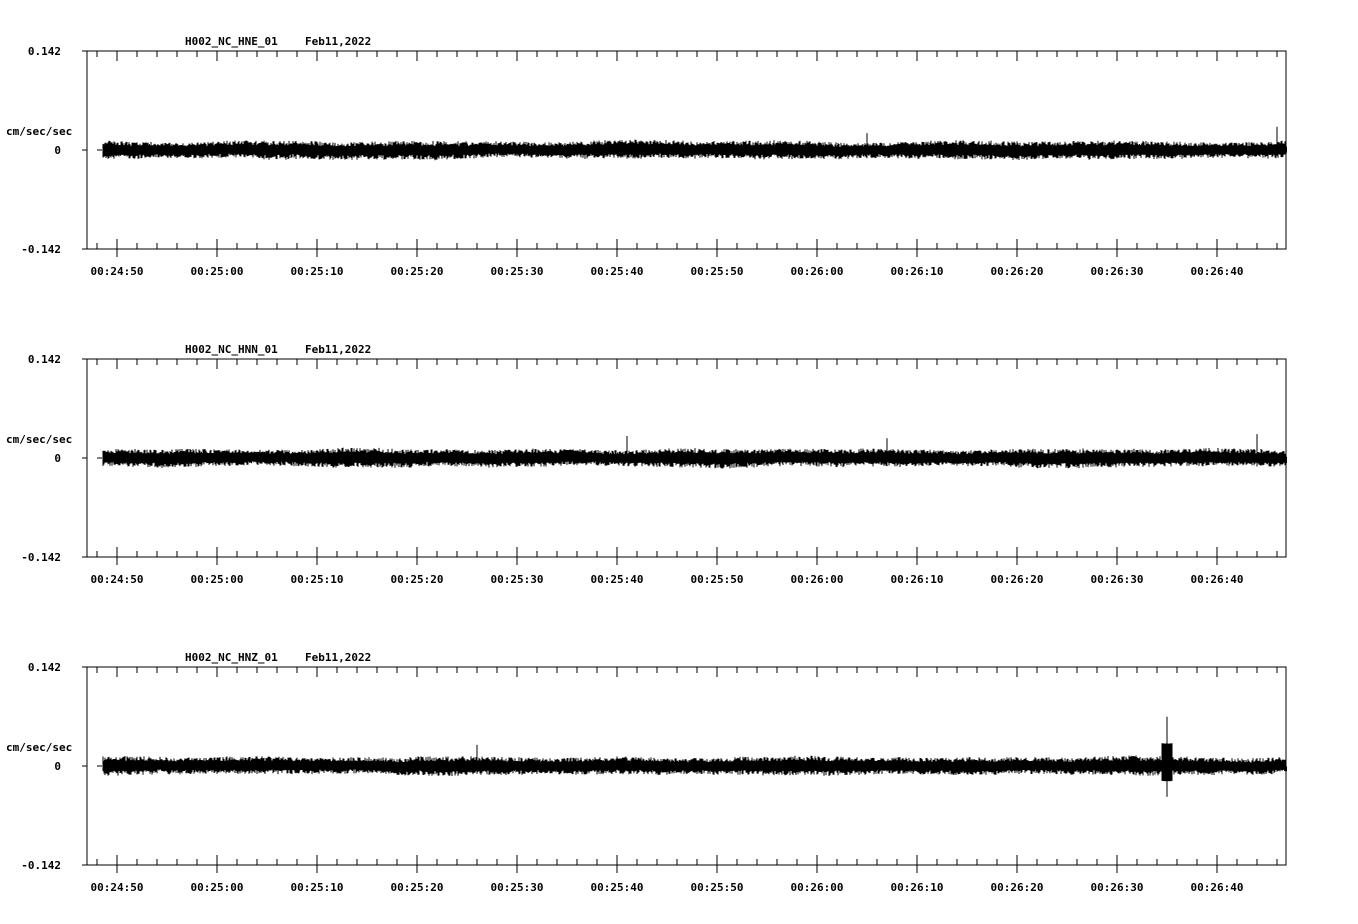 Image resolution: width=1358 pixels, height=924 pixels. I want to click on channel-title: H002_NC_HNZ_01, so click(231, 657).